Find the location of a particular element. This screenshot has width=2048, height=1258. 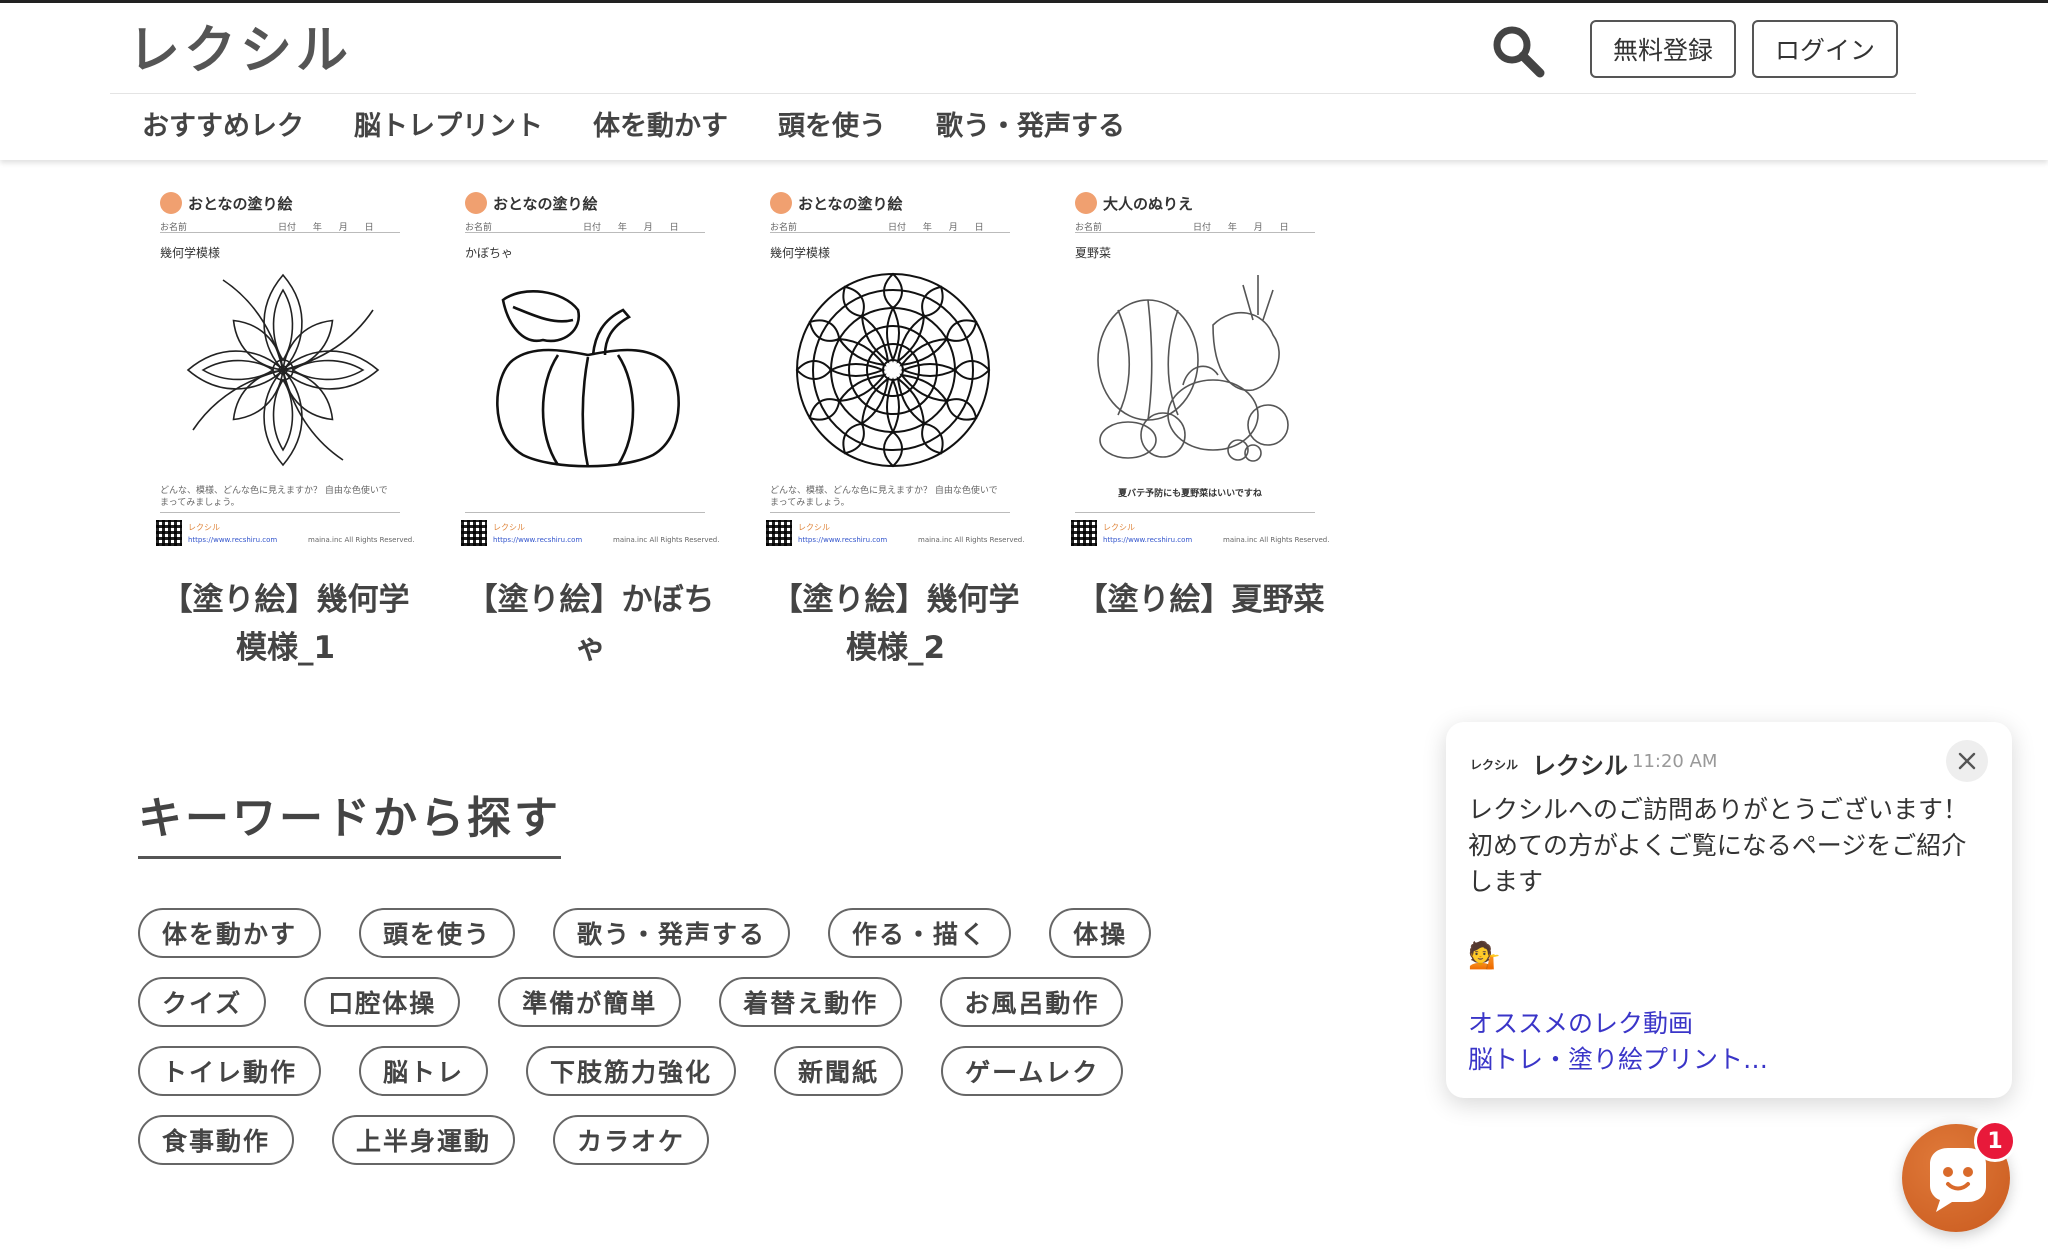

keyword-tag: ゲームレク is located at coordinates (1032, 1071).